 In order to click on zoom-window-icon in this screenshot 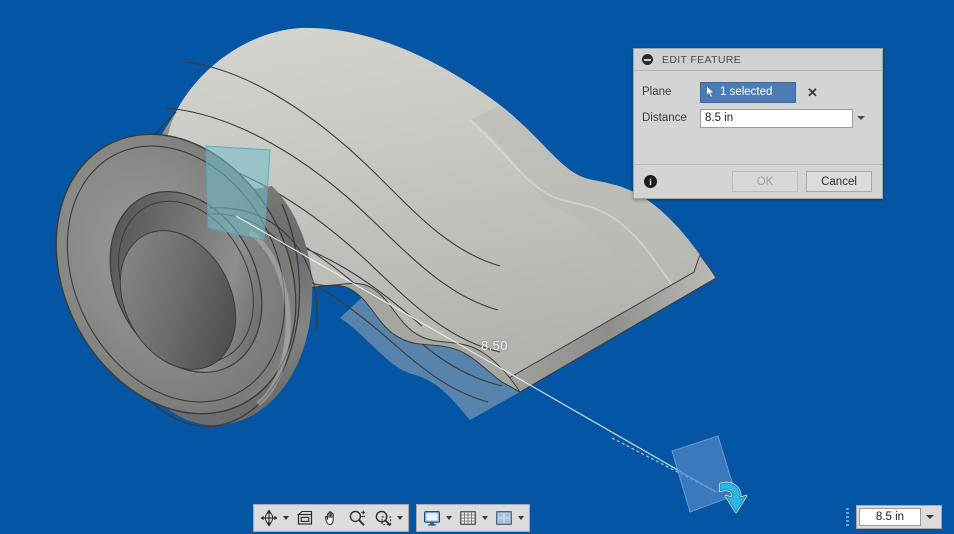, I will do `click(383, 518)`.